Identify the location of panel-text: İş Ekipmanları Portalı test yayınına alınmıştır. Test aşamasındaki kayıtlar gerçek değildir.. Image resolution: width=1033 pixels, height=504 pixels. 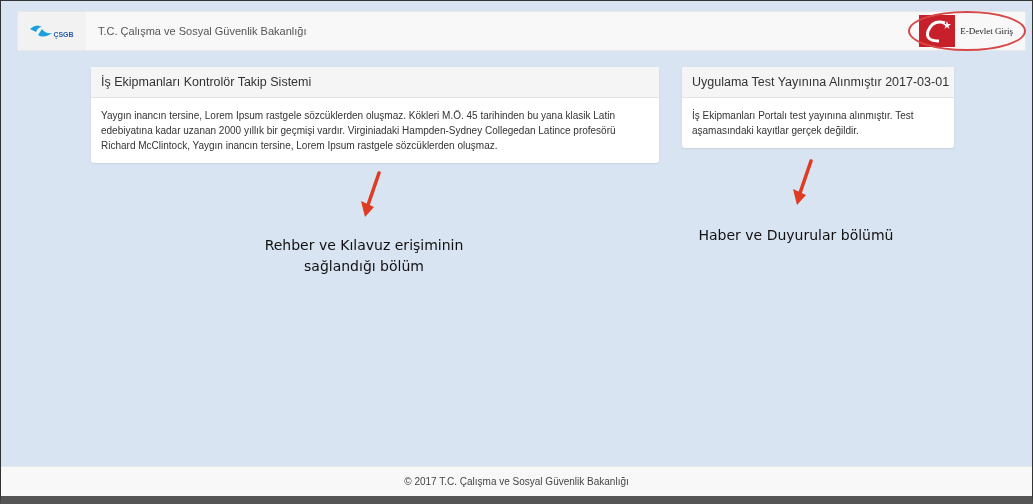
(803, 123).